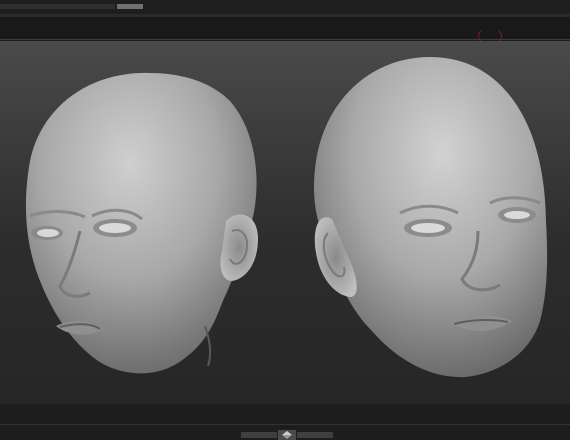  Describe the element at coordinates (285, 7) in the screenshot. I see `top-toolbar` at that location.